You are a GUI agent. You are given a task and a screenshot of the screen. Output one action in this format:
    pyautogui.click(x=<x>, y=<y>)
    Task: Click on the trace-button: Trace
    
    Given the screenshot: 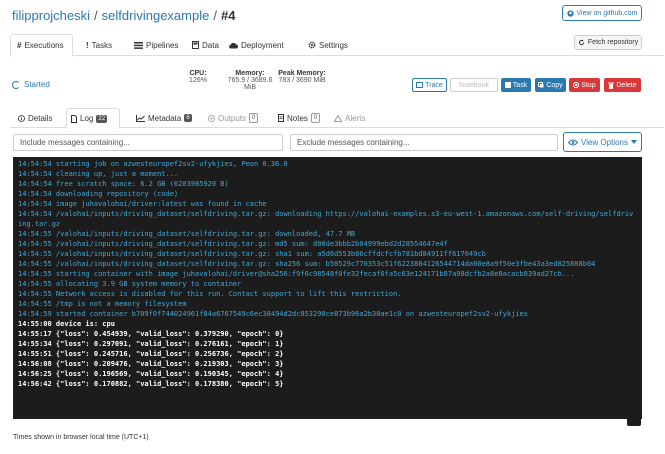 What is the action you would take?
    pyautogui.click(x=429, y=85)
    